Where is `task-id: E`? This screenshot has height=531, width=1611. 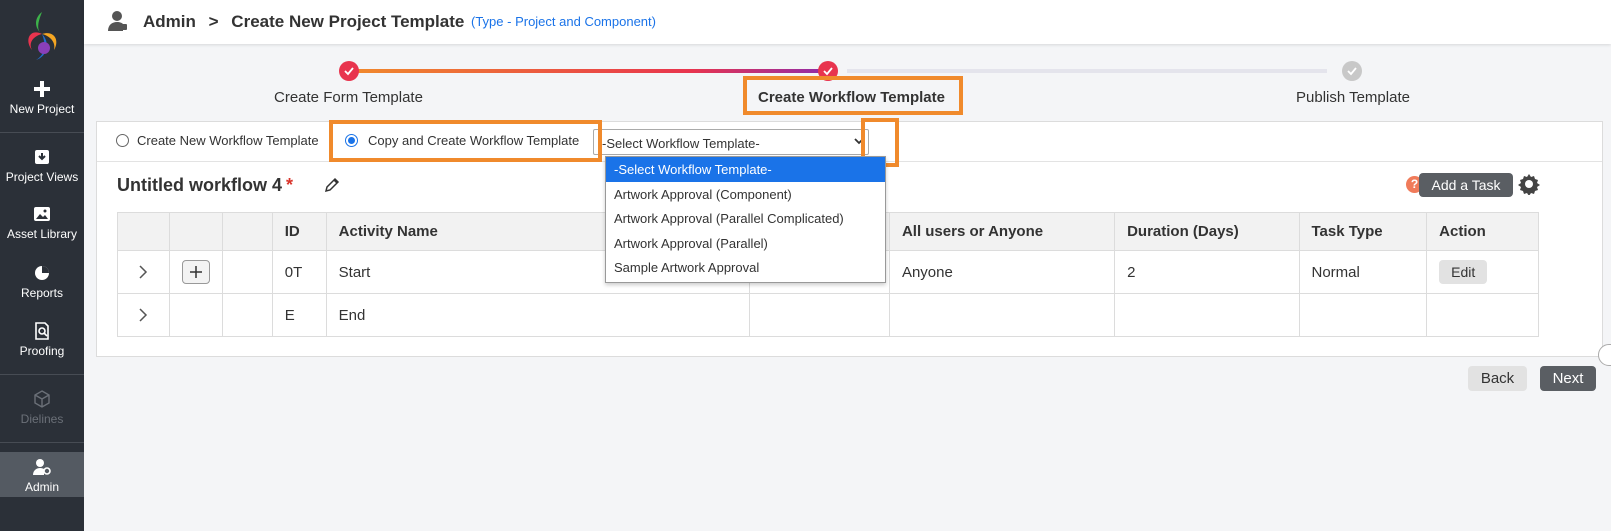
task-id: E is located at coordinates (299, 315).